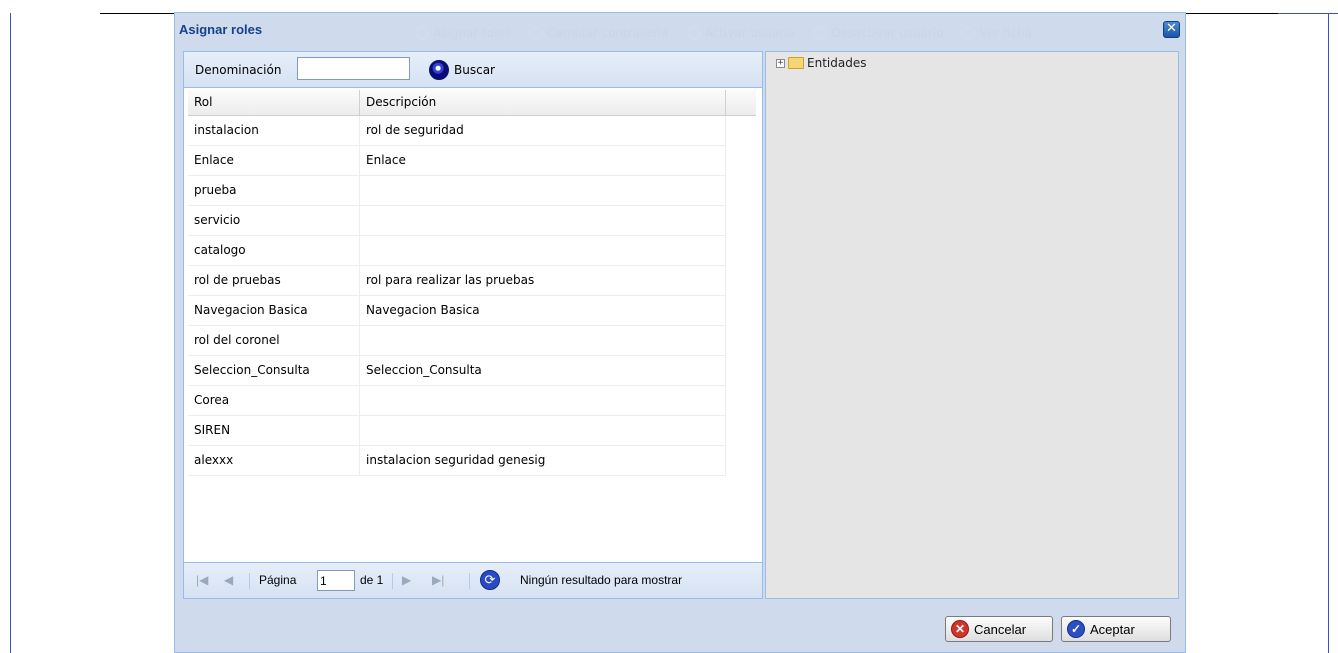 The height and width of the screenshot is (653, 1338). What do you see at coordinates (274, 102) in the screenshot?
I see `column-header-rol: Rol` at bounding box center [274, 102].